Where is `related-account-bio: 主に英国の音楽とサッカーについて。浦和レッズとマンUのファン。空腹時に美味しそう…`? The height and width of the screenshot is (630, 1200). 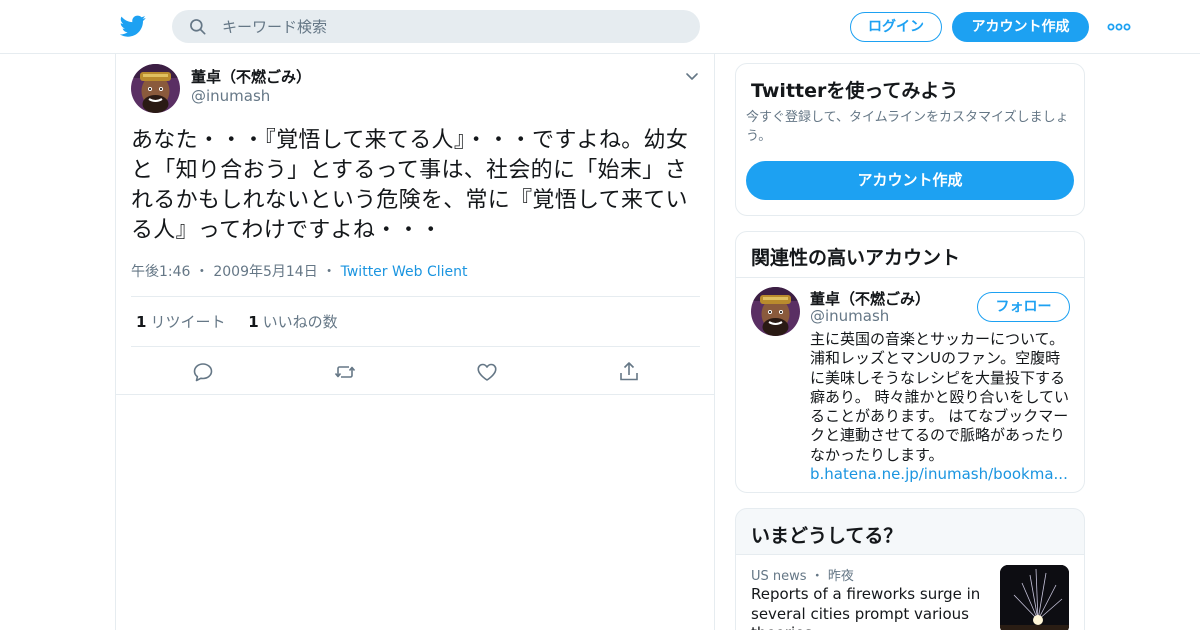 related-account-bio: 主に英国の音楽とサッカーについて。浦和レッズとマンUのファン。空腹時に美味しそう… is located at coordinates (941, 407).